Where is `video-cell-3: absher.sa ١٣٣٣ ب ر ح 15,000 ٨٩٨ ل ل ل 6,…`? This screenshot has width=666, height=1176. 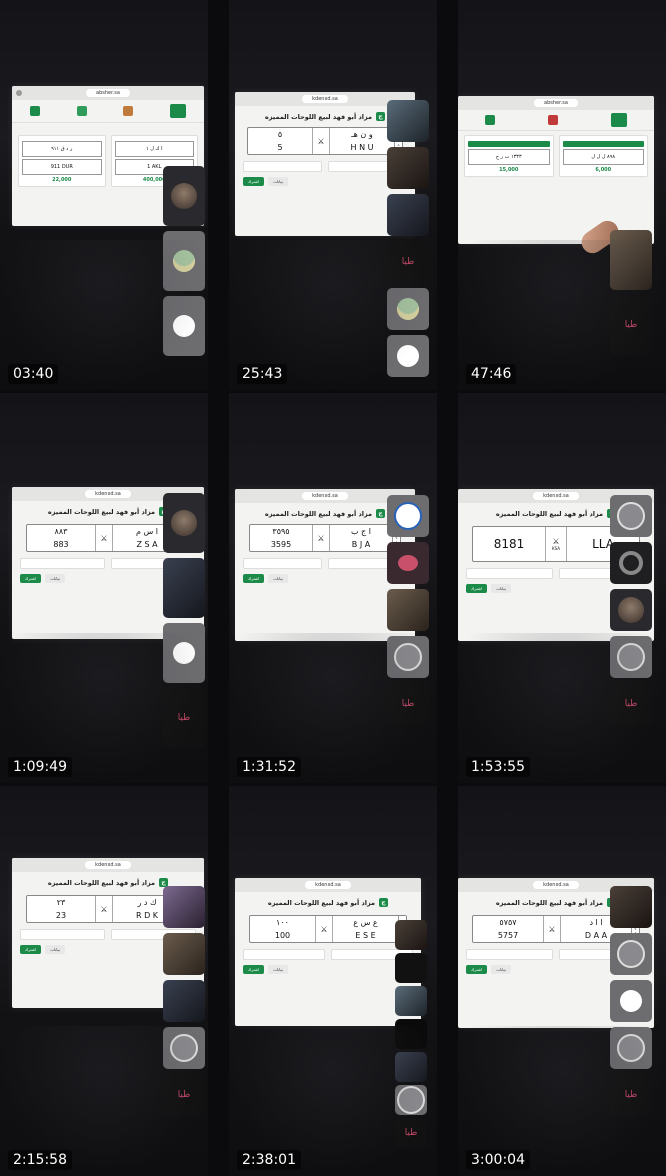 video-cell-3: absher.sa ١٣٣٣ ب ر ح 15,000 ٨٩٨ ل ل ل 6,… is located at coordinates (562, 195).